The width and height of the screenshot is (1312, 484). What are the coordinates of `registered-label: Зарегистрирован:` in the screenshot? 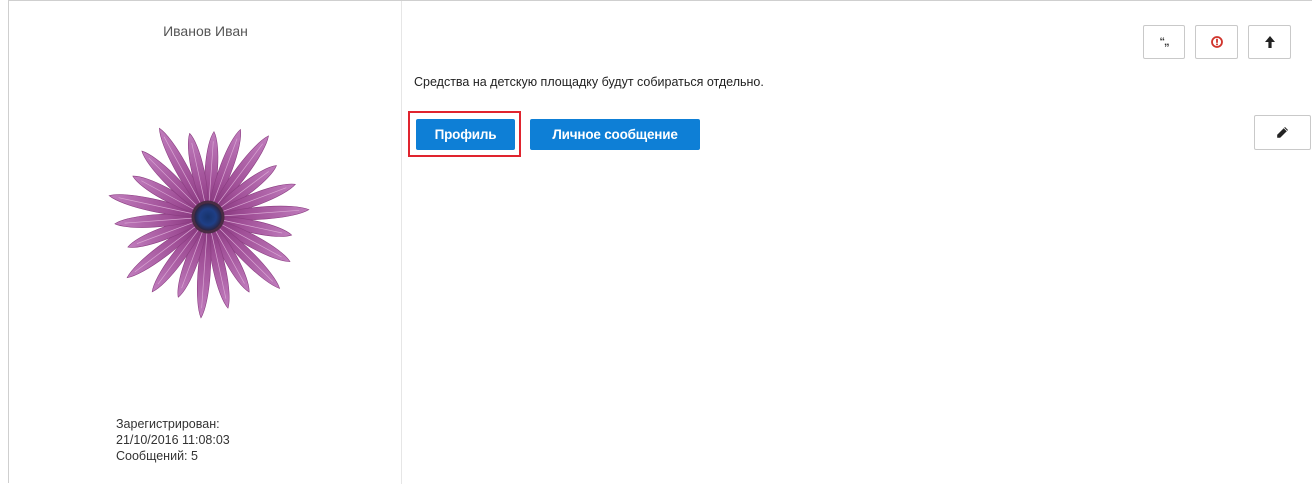 It's located at (168, 424).